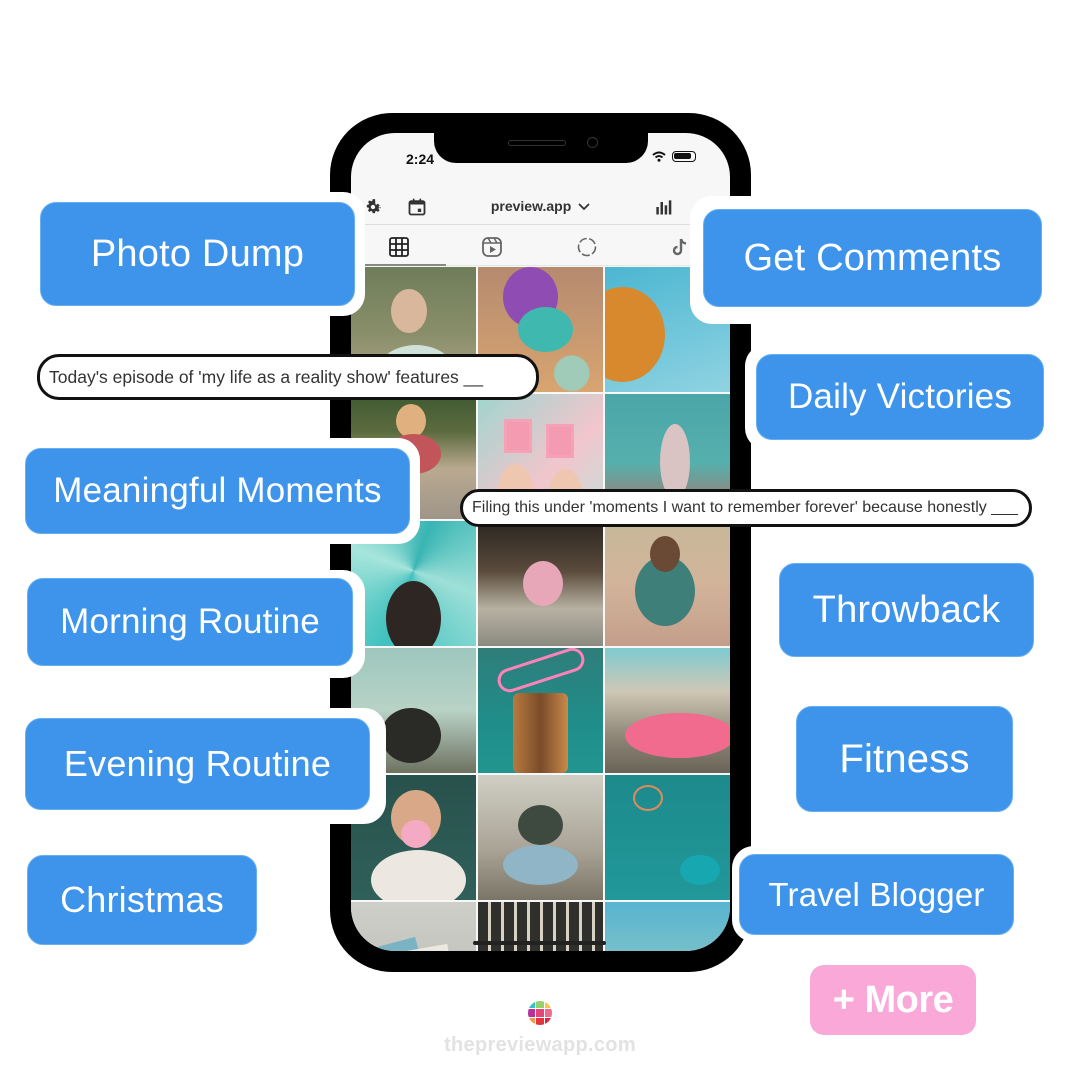 This screenshot has height=1080, width=1080. Describe the element at coordinates (531, 206) in the screenshot. I see `account-name: preview.app` at that location.